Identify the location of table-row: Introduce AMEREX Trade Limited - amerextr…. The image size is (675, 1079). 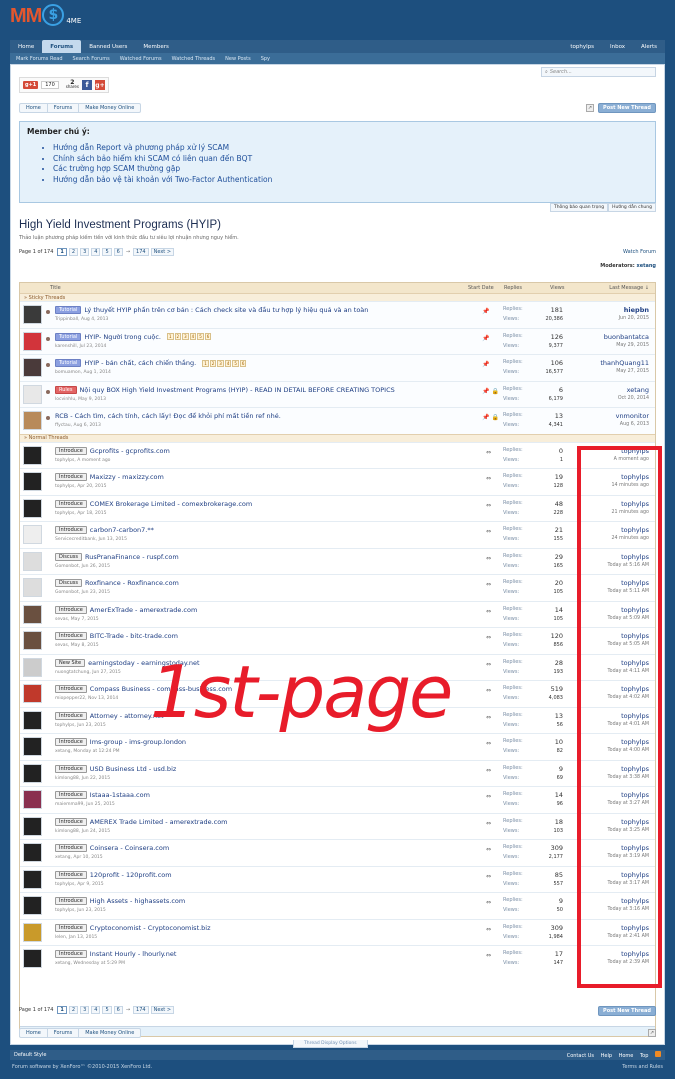
(337, 825).